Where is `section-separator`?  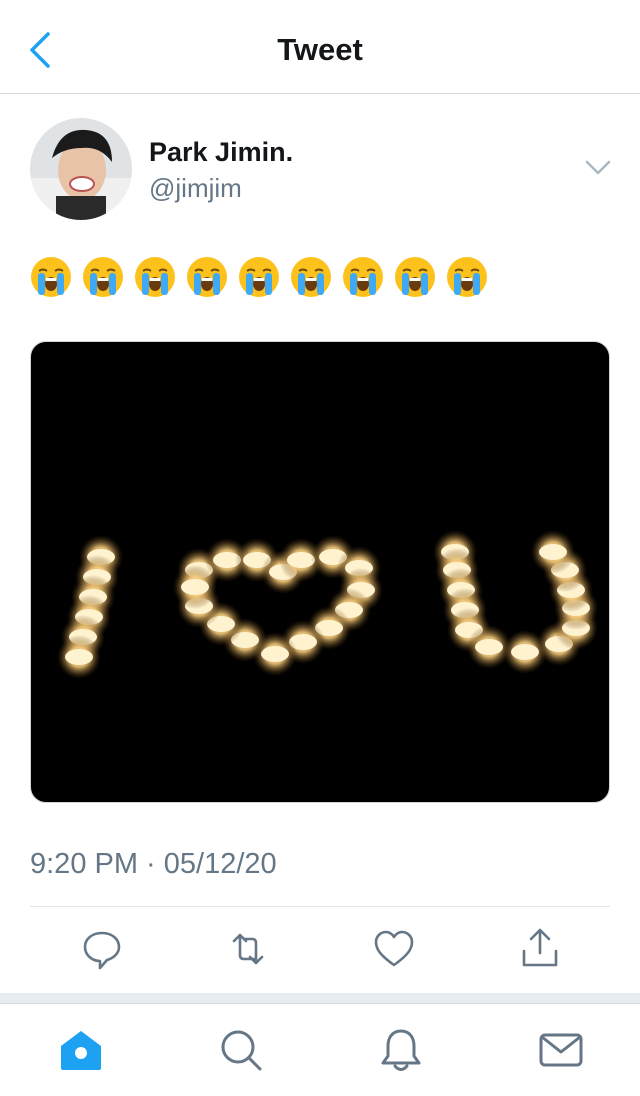
section-separator is located at coordinates (320, 998).